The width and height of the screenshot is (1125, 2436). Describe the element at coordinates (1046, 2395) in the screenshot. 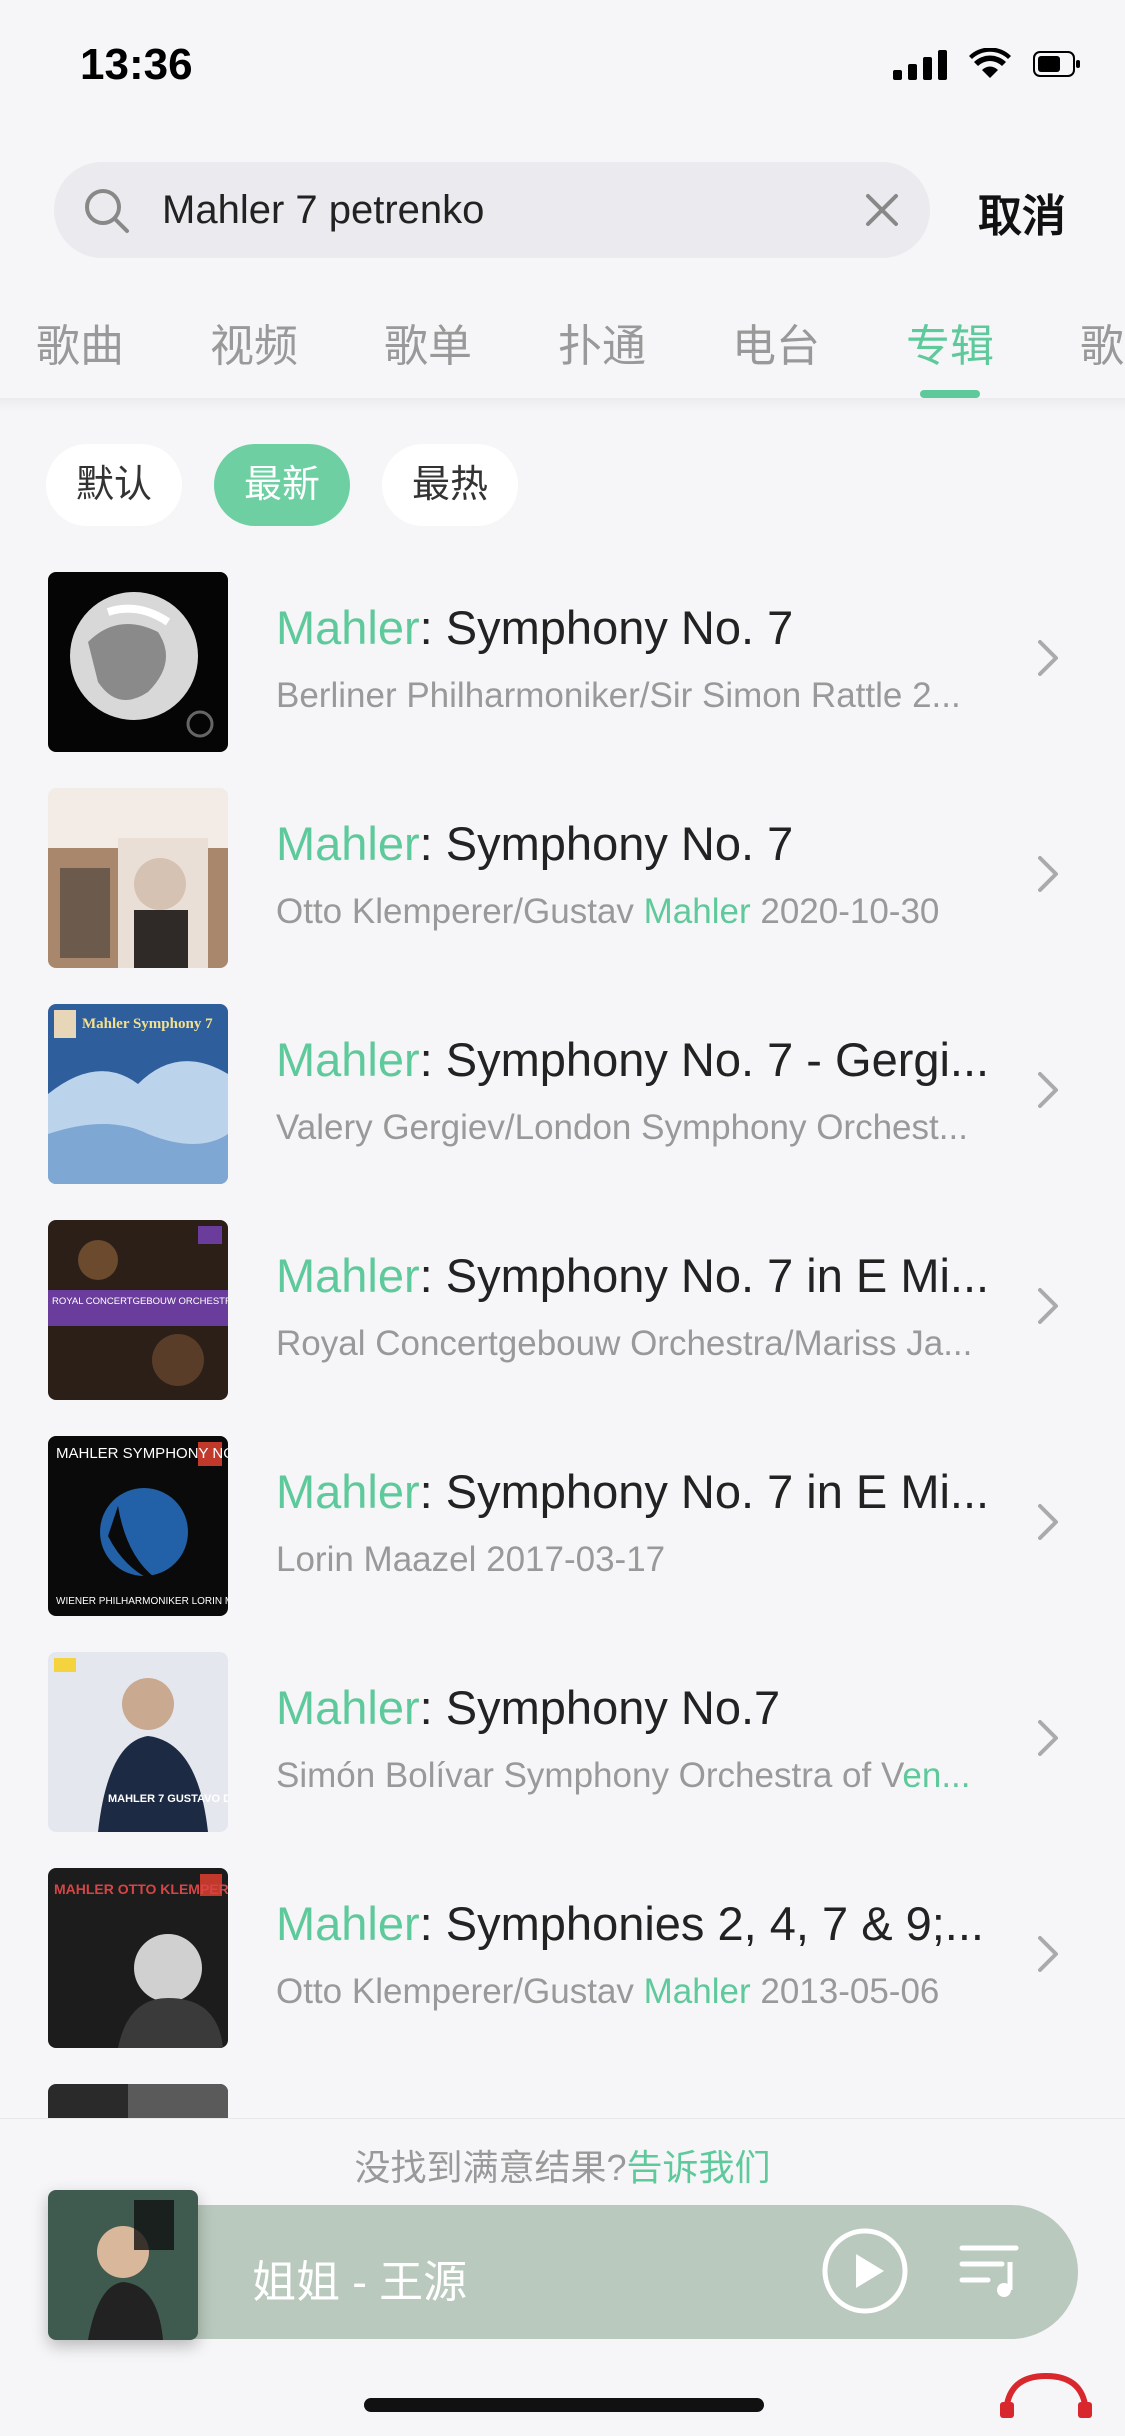

I see `headphones-logo-icon` at that location.